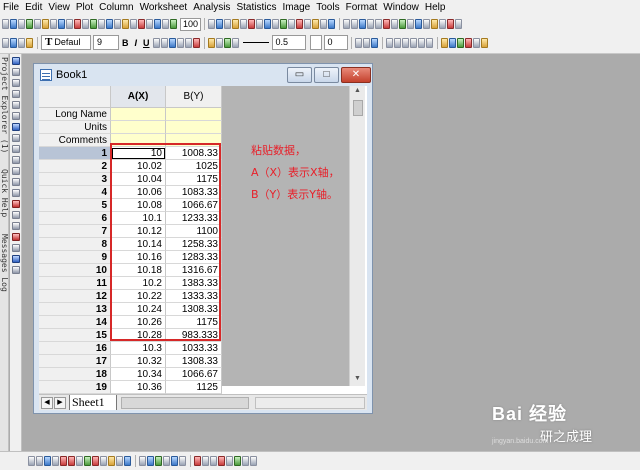  Describe the element at coordinates (227, 42) in the screenshot. I see `line-color-icon` at that location.